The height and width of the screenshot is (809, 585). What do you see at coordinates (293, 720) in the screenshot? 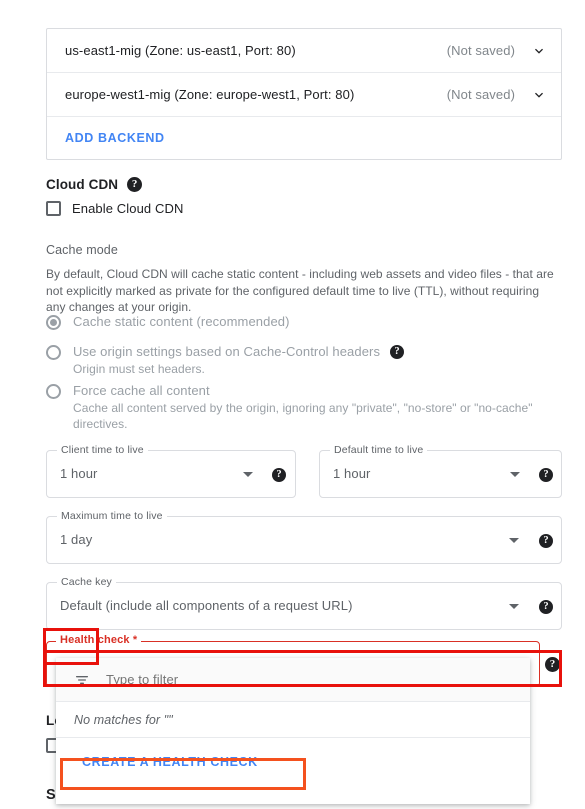
I see `dropdown-no-matches: No matches for ""` at bounding box center [293, 720].